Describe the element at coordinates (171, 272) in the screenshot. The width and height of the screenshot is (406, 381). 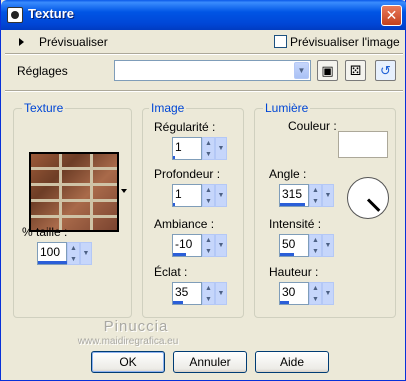
I see `shine-label: Éclat :` at that location.